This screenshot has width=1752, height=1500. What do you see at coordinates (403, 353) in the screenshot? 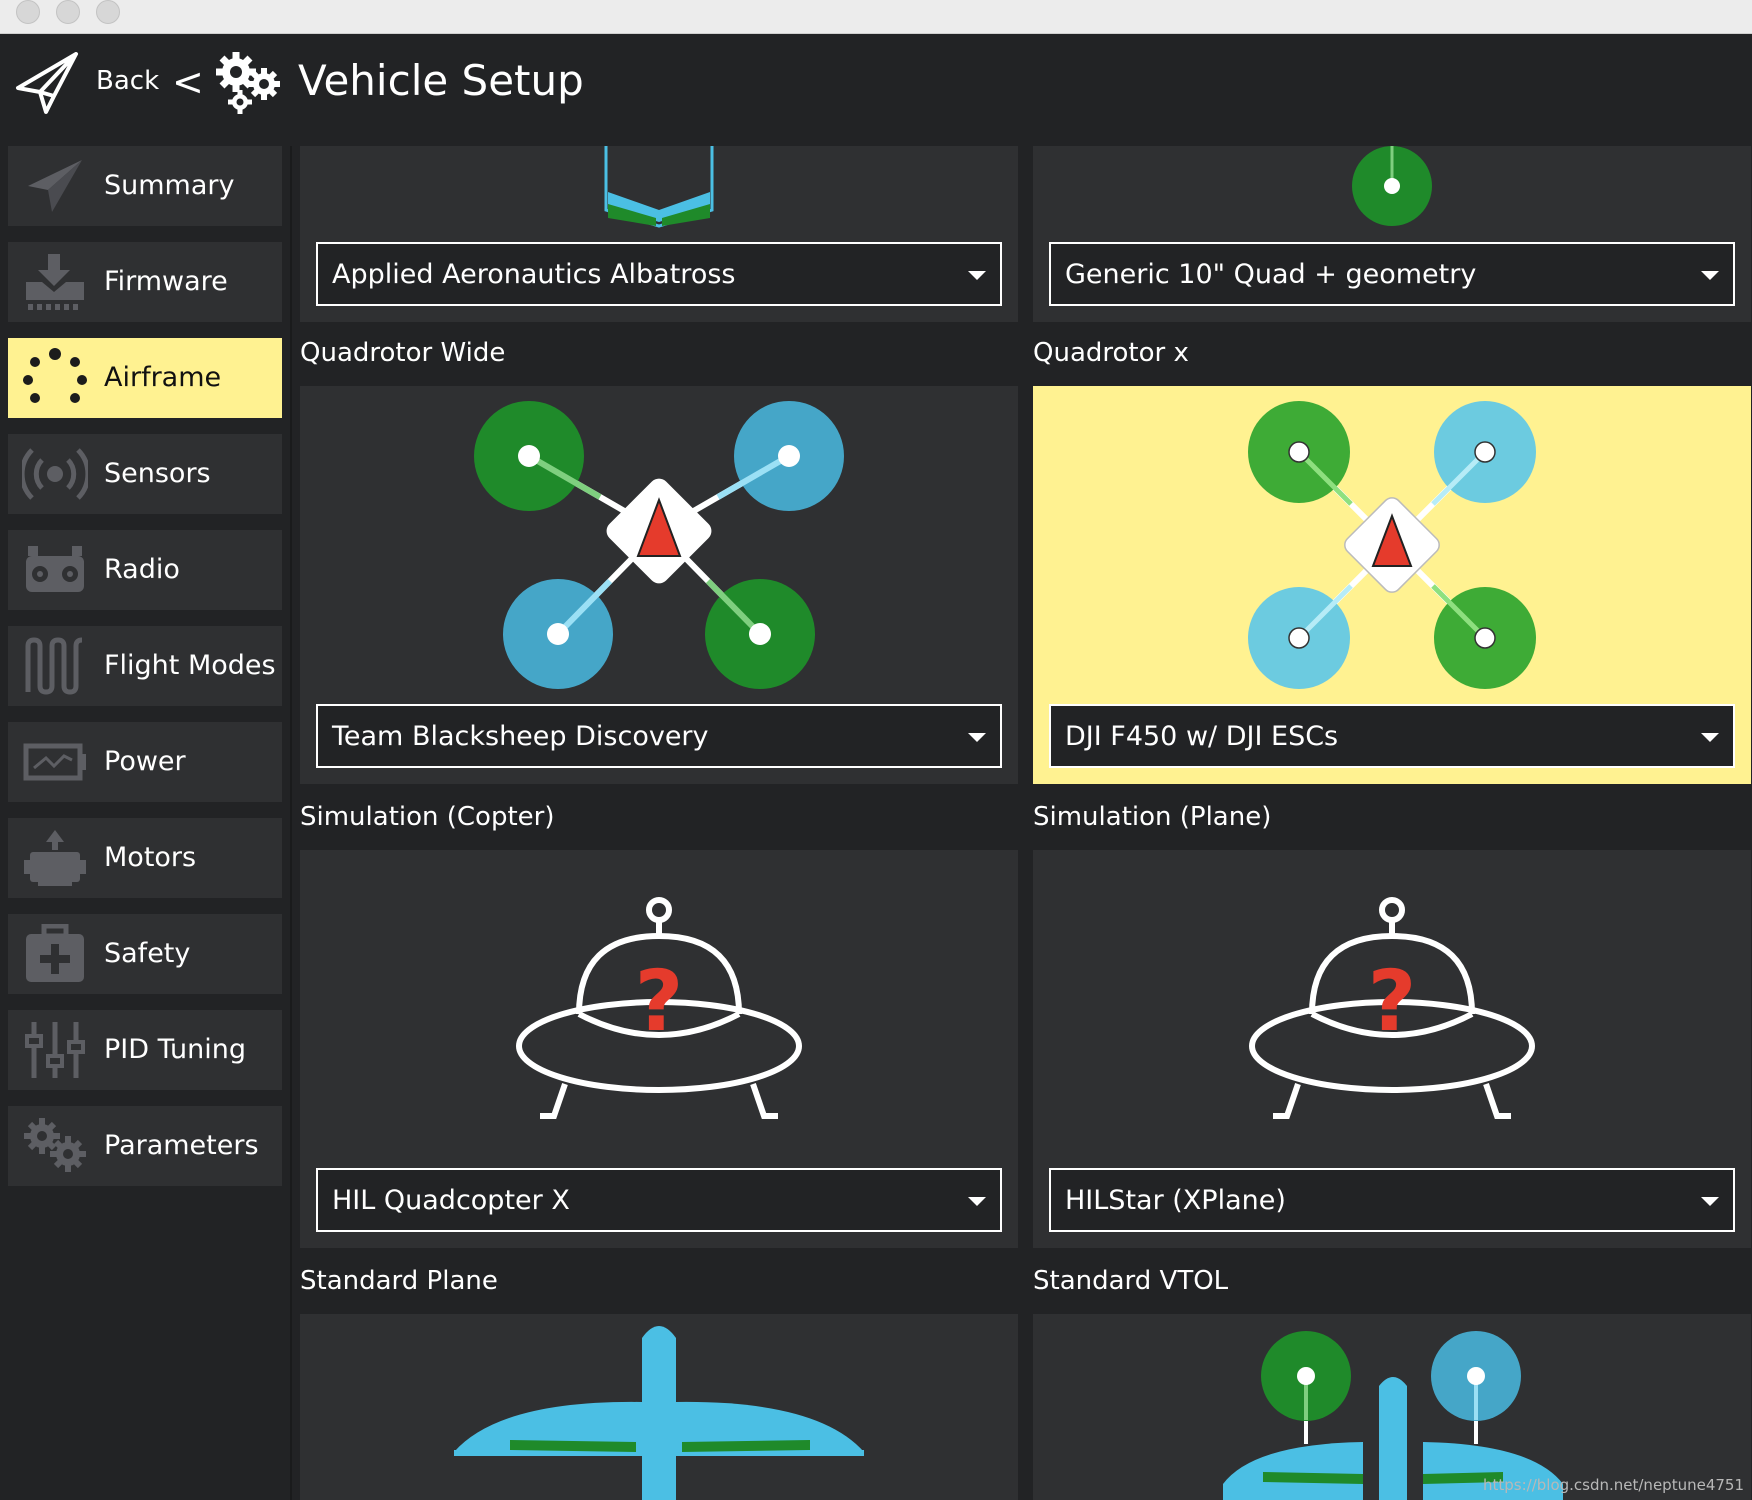
I see `group-label-quadrotor-wide: Quadrotor Wide` at bounding box center [403, 353].